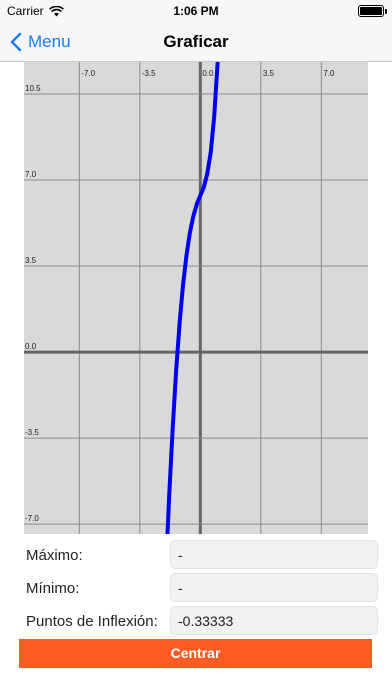 The height and width of the screenshot is (696, 392). Describe the element at coordinates (195, 653) in the screenshot. I see `centrar-button: Centrar` at that location.